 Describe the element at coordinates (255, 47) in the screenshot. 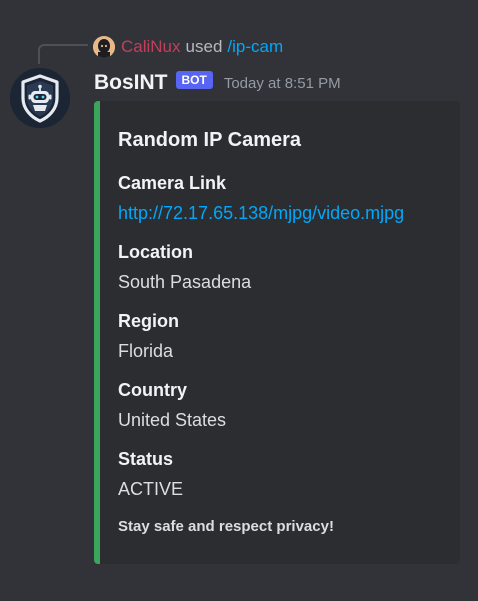

I see `slash-command-link: /ip-cam` at that location.